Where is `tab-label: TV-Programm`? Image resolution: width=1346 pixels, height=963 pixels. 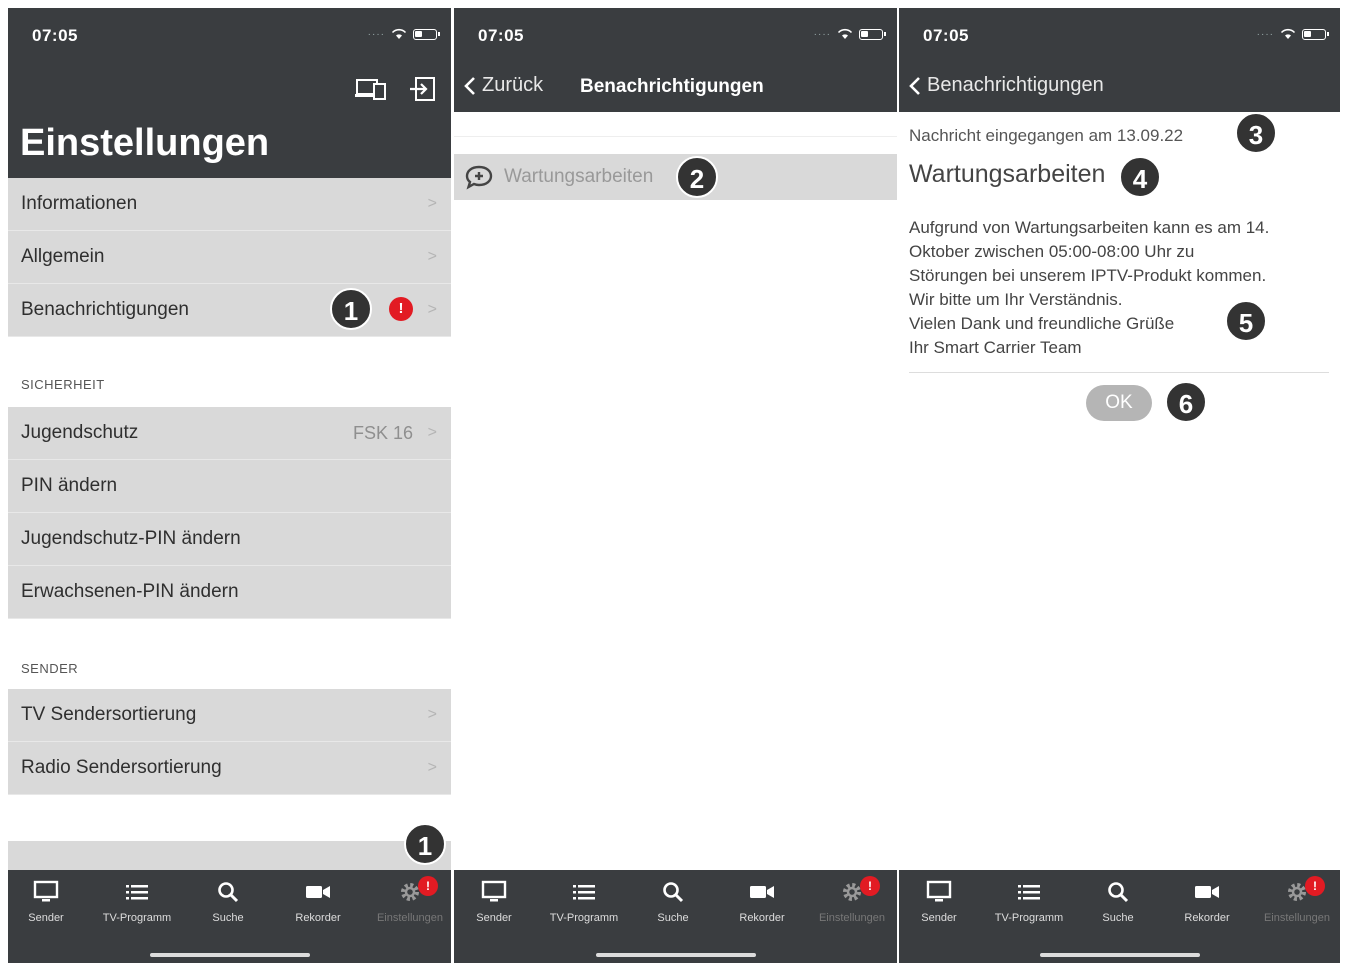 tab-label: TV-Programm is located at coordinates (1029, 918).